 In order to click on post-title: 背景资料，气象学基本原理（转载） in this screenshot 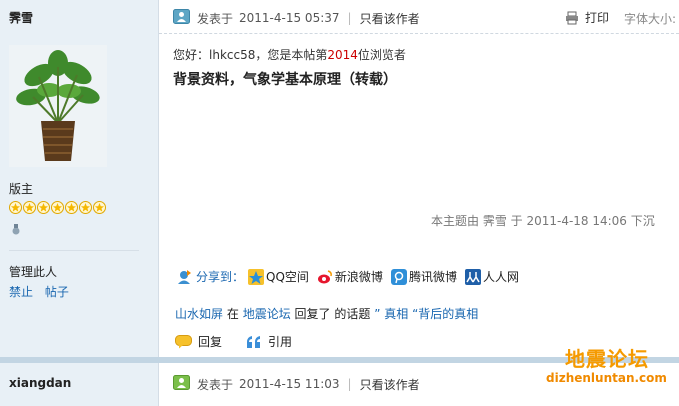, I will do `click(285, 80)`.